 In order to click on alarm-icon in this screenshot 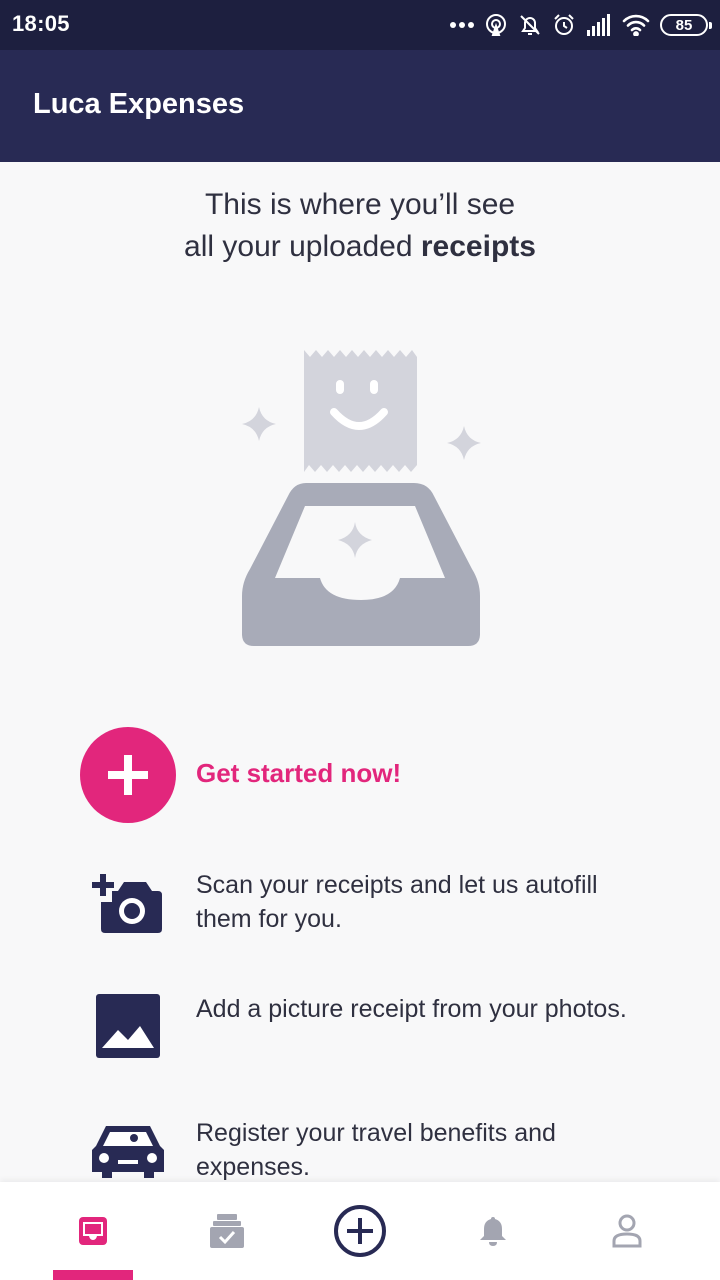, I will do `click(564, 24)`.